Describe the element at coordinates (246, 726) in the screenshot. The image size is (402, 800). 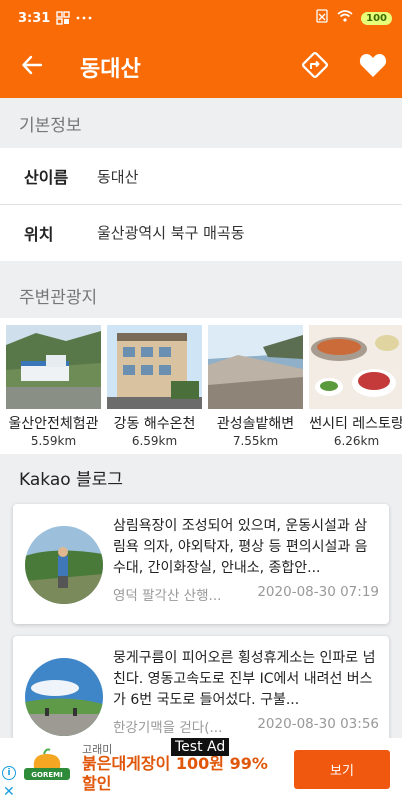
I see `blog-post-meta: 한강기맥을 걷다(... 2020-08-30 03:56` at that location.